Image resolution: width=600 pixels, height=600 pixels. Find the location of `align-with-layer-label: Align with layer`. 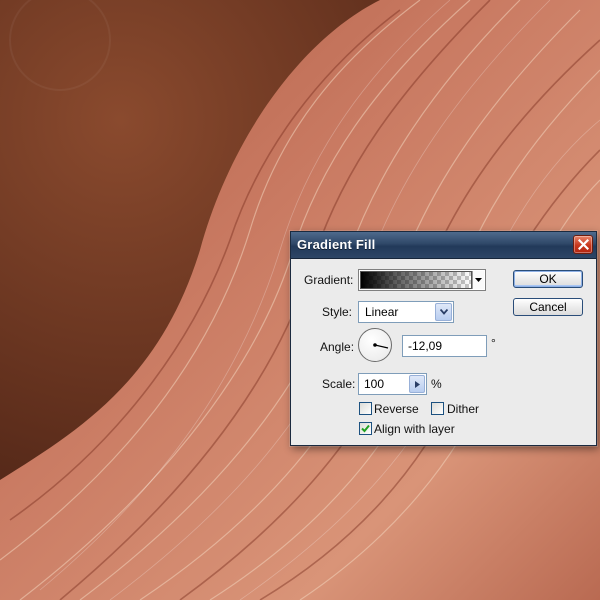

align-with-layer-label: Align with layer is located at coordinates (414, 429).